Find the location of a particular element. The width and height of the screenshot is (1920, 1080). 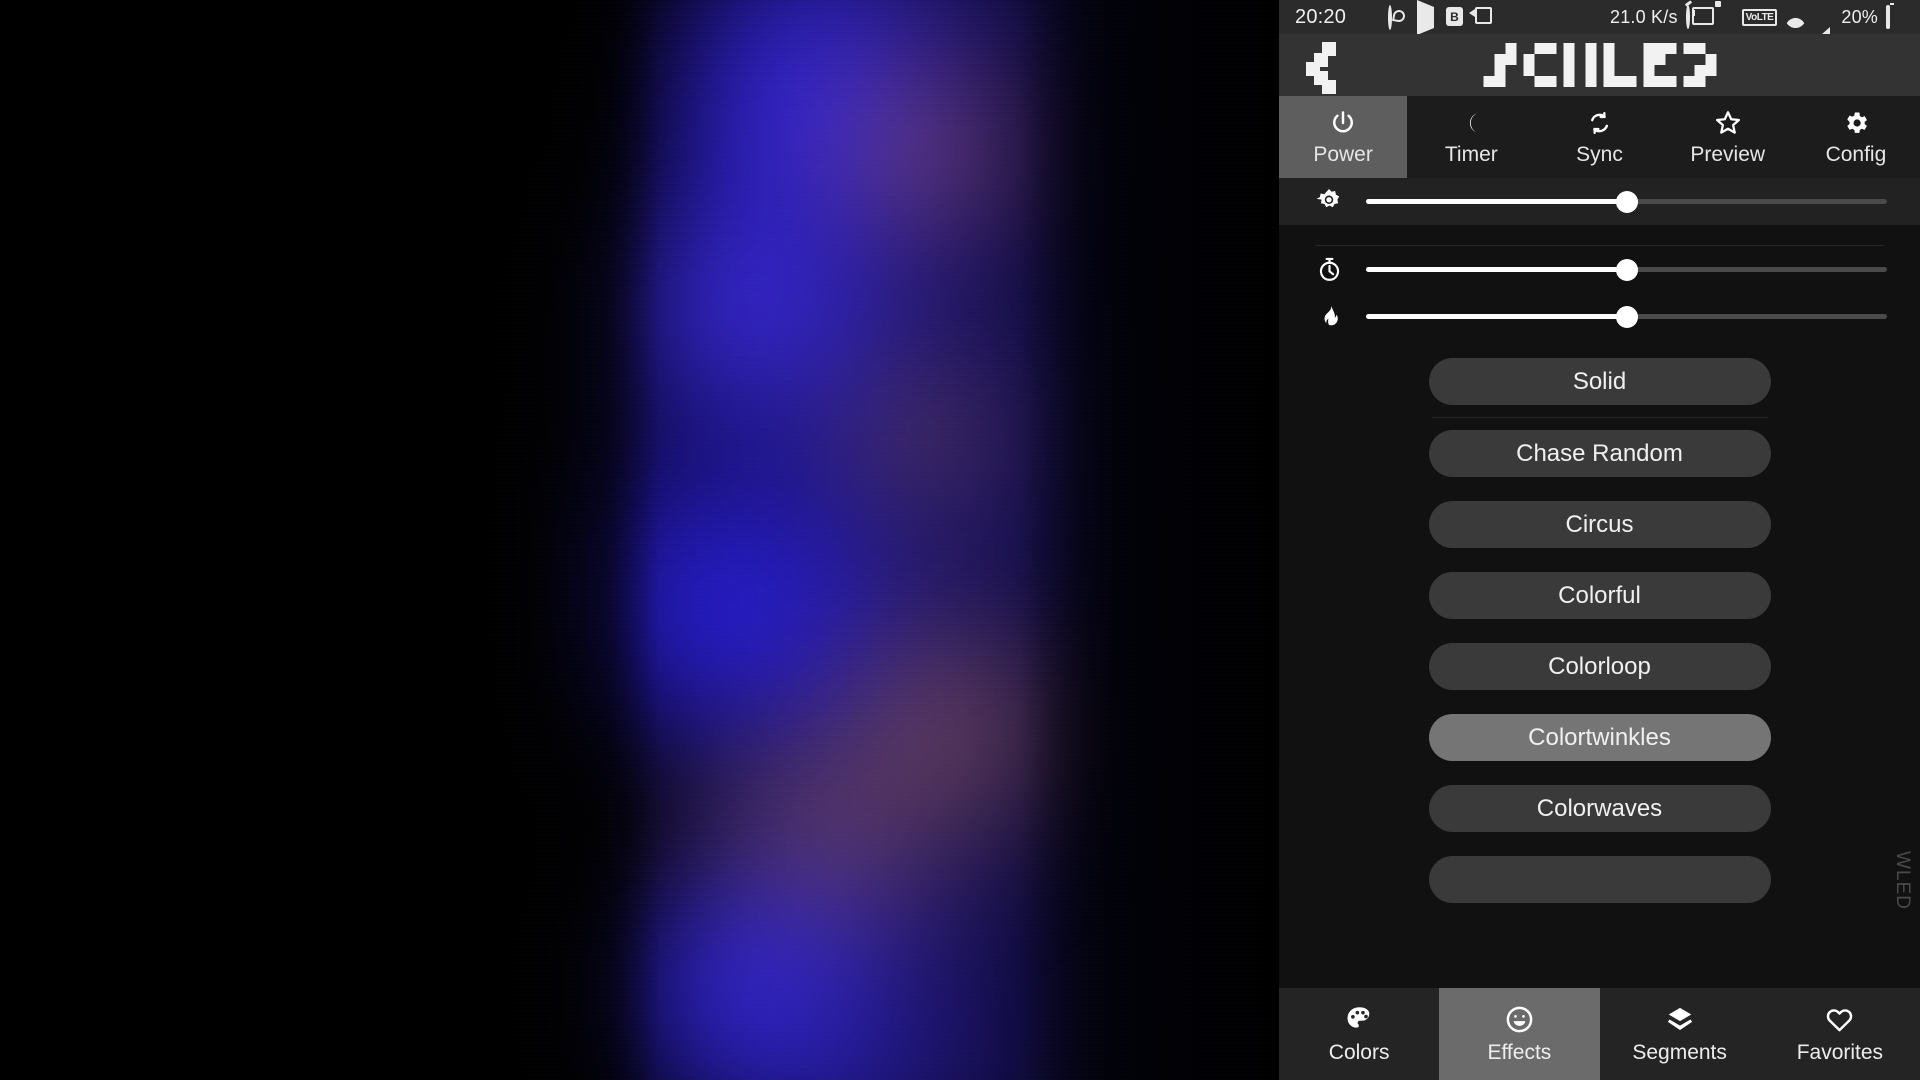

tab-config: Config is located at coordinates (1856, 137).